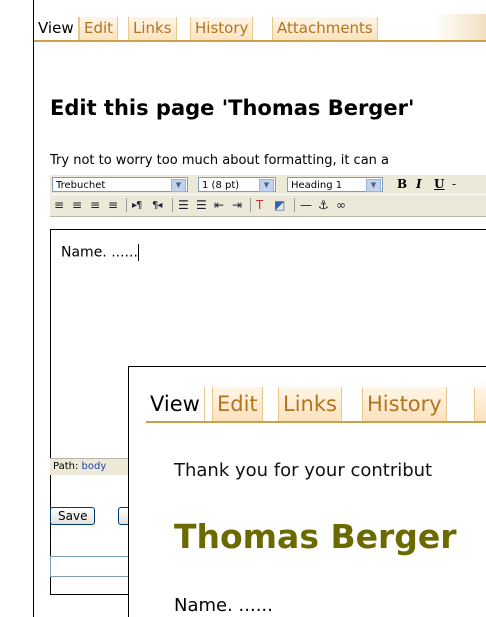 The image size is (486, 617). What do you see at coordinates (306, 205) in the screenshot?
I see `horizontal-rule-icon: —` at bounding box center [306, 205].